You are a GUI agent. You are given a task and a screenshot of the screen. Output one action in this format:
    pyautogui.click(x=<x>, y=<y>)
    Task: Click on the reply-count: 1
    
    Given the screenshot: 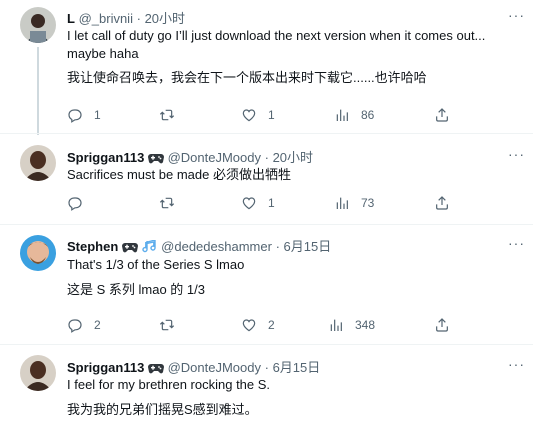 What is the action you would take?
    pyautogui.click(x=97, y=115)
    